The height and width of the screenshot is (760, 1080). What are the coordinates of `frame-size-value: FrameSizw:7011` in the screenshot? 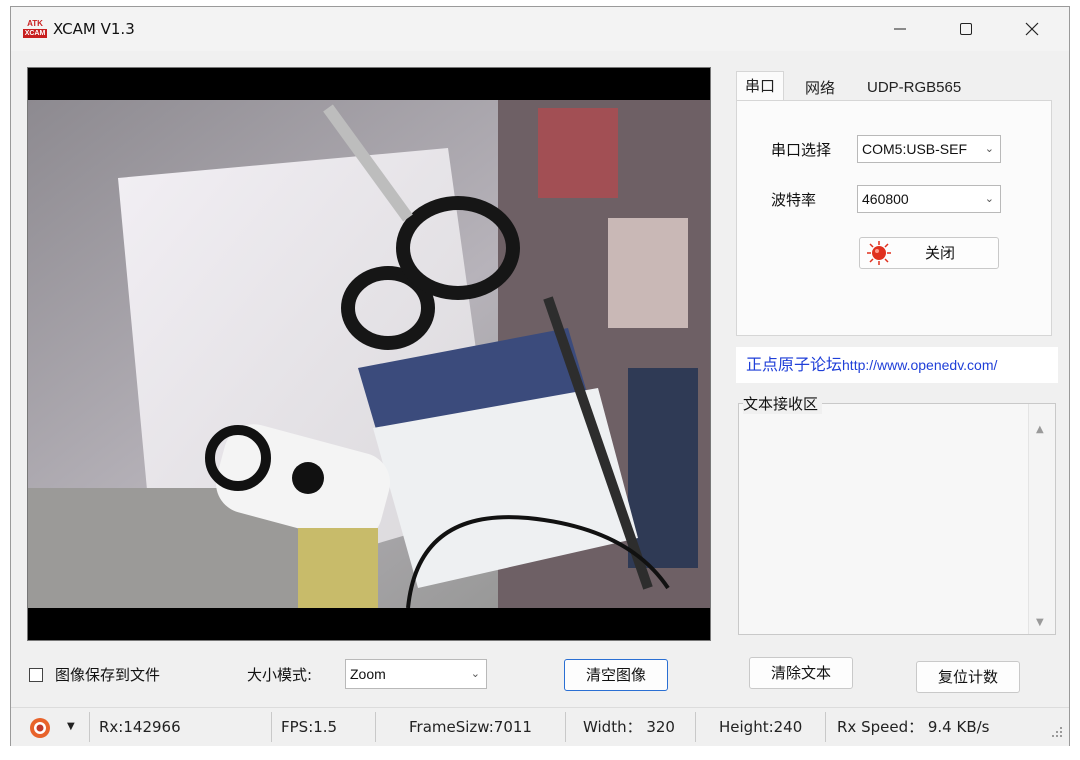 It's located at (470, 727).